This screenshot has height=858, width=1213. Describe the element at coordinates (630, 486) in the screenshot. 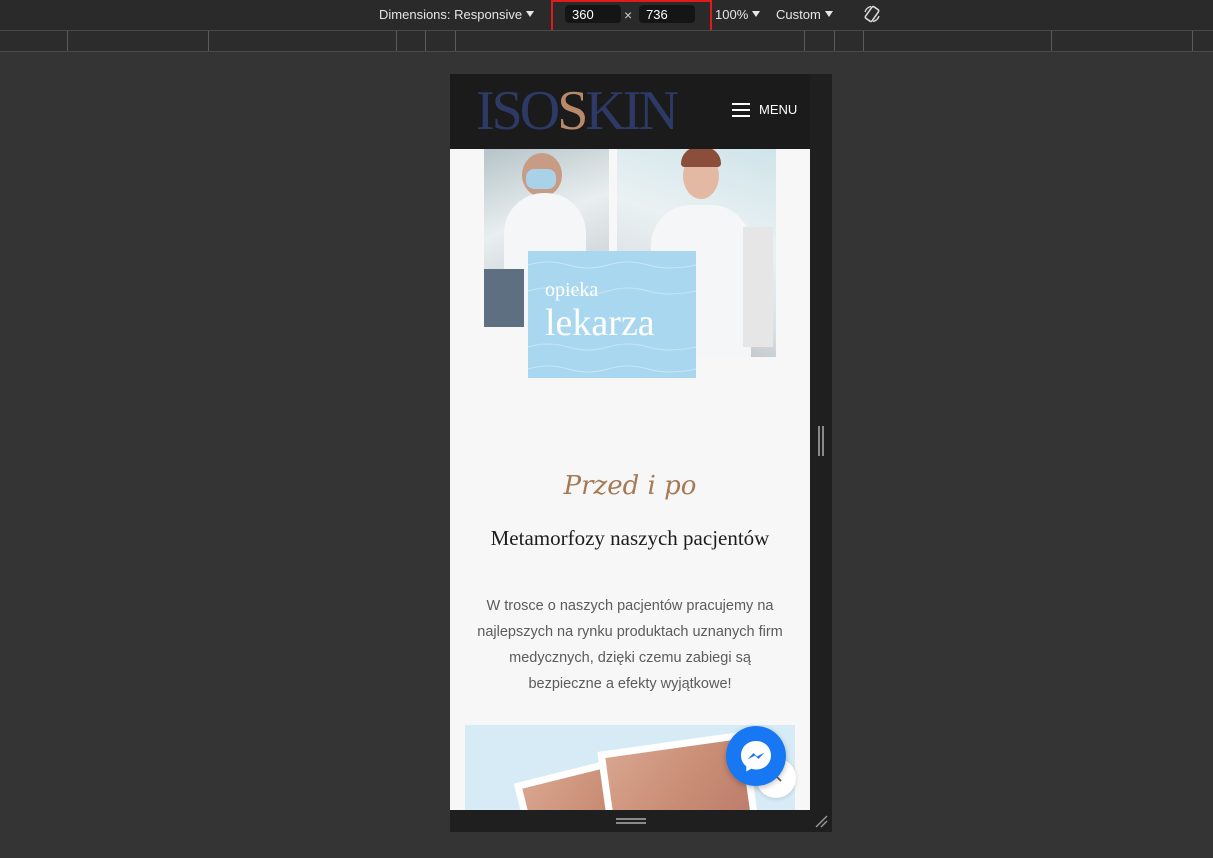

I see `section-script-title: Przed i po` at that location.